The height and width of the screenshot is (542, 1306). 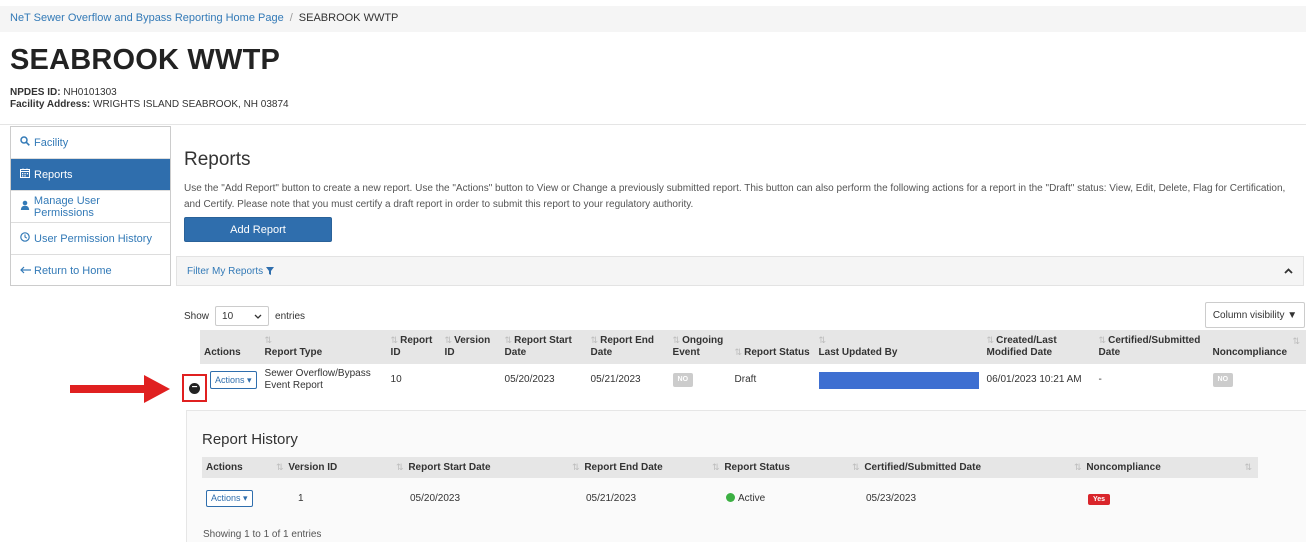 I want to click on sidebar-item-manage-user-permissions: Manage User Permissions, so click(x=90, y=207).